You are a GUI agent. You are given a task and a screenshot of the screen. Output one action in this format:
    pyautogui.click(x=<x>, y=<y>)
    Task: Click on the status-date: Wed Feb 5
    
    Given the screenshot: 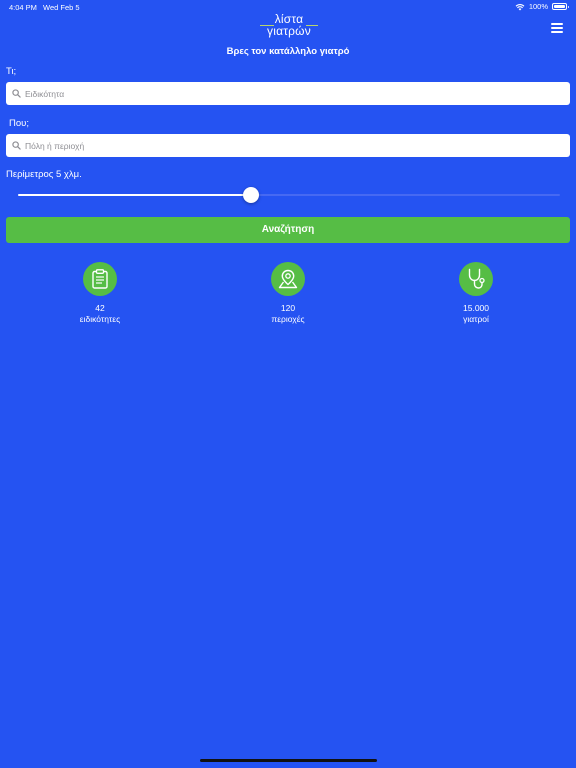 What is the action you would take?
    pyautogui.click(x=61, y=7)
    